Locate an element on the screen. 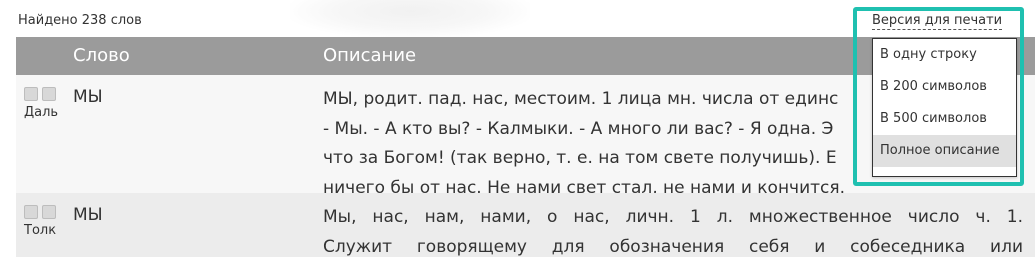  menu-item-one-line: В одну строку is located at coordinates (944, 55).